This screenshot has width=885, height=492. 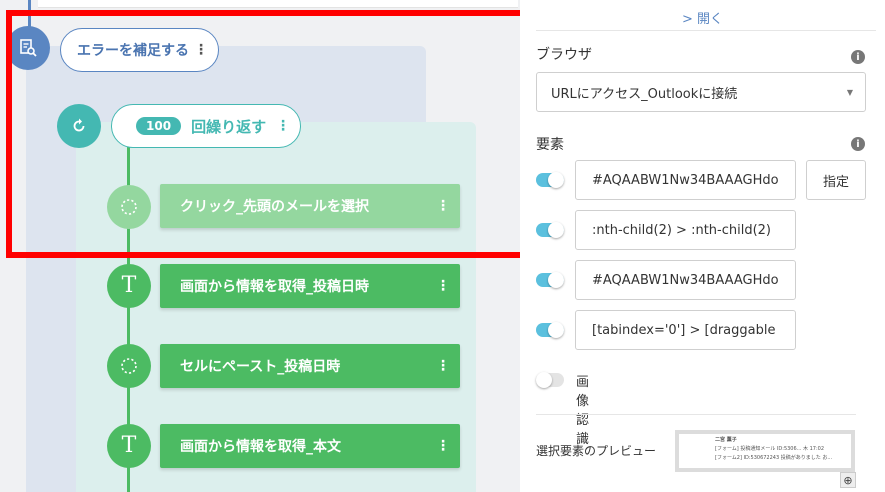 I want to click on step-paste-posted-datetime: セルにペースト_投稿日時 ⋮, so click(x=310, y=366).